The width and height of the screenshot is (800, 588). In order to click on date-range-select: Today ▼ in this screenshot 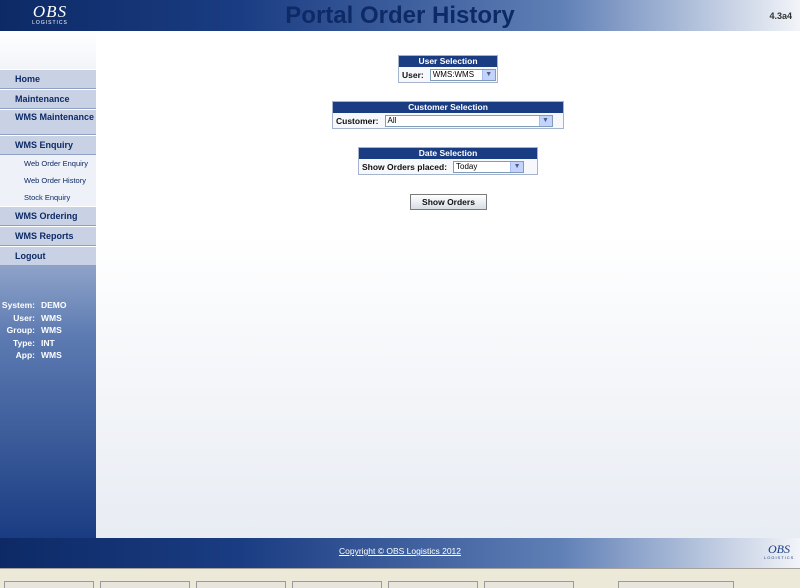, I will do `click(489, 166)`.